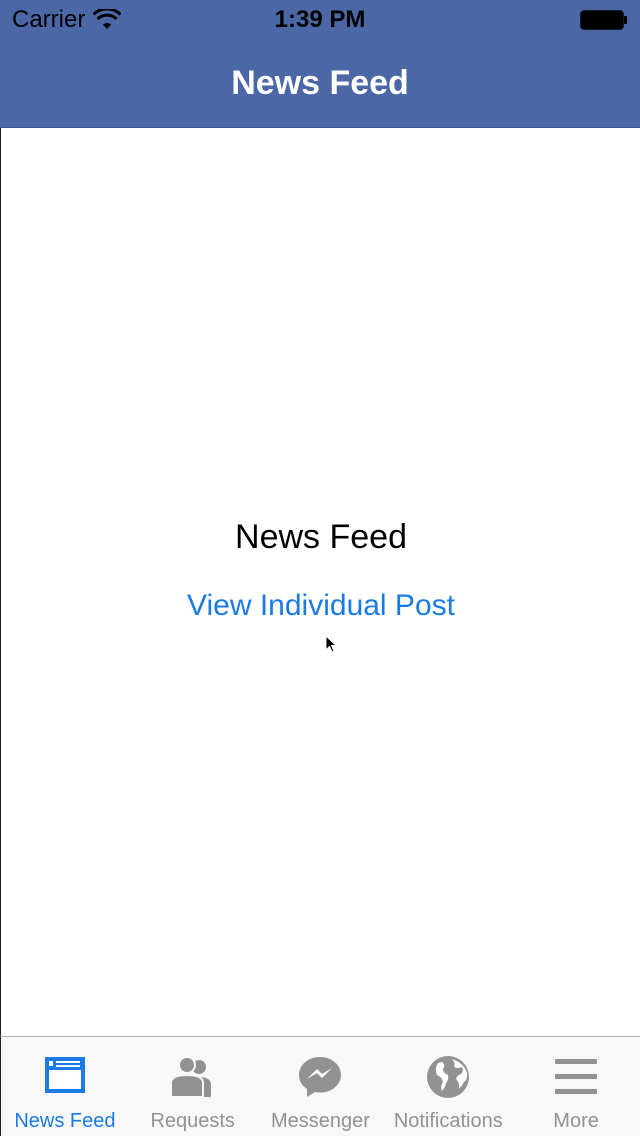 The width and height of the screenshot is (640, 1136). Describe the element at coordinates (65, 1121) in the screenshot. I see `tab-label: News Feed` at that location.